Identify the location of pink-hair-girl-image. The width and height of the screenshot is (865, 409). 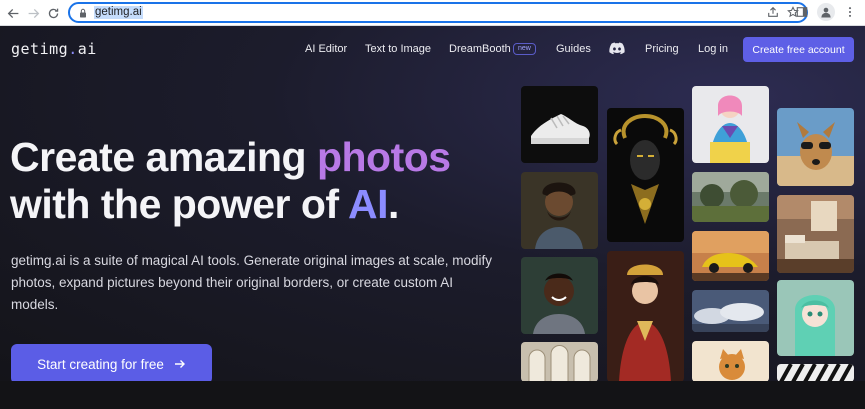
(730, 124).